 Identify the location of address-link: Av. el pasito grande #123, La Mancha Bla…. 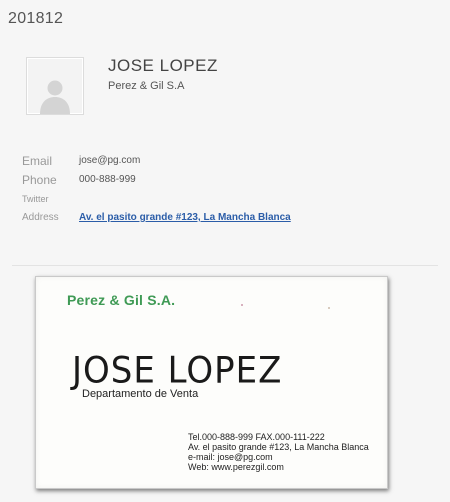
(185, 217).